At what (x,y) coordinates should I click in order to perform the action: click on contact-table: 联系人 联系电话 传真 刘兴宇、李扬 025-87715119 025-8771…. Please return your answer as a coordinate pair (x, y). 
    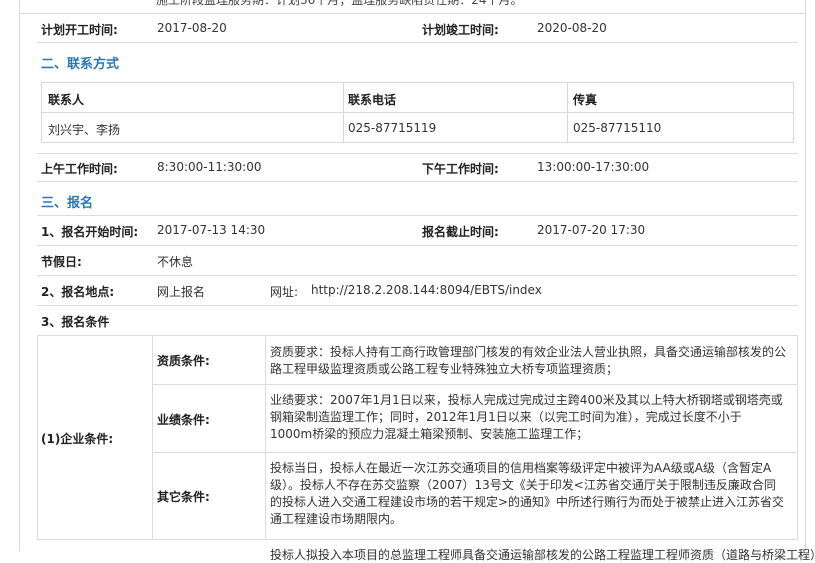
    Looking at the image, I should click on (417, 112).